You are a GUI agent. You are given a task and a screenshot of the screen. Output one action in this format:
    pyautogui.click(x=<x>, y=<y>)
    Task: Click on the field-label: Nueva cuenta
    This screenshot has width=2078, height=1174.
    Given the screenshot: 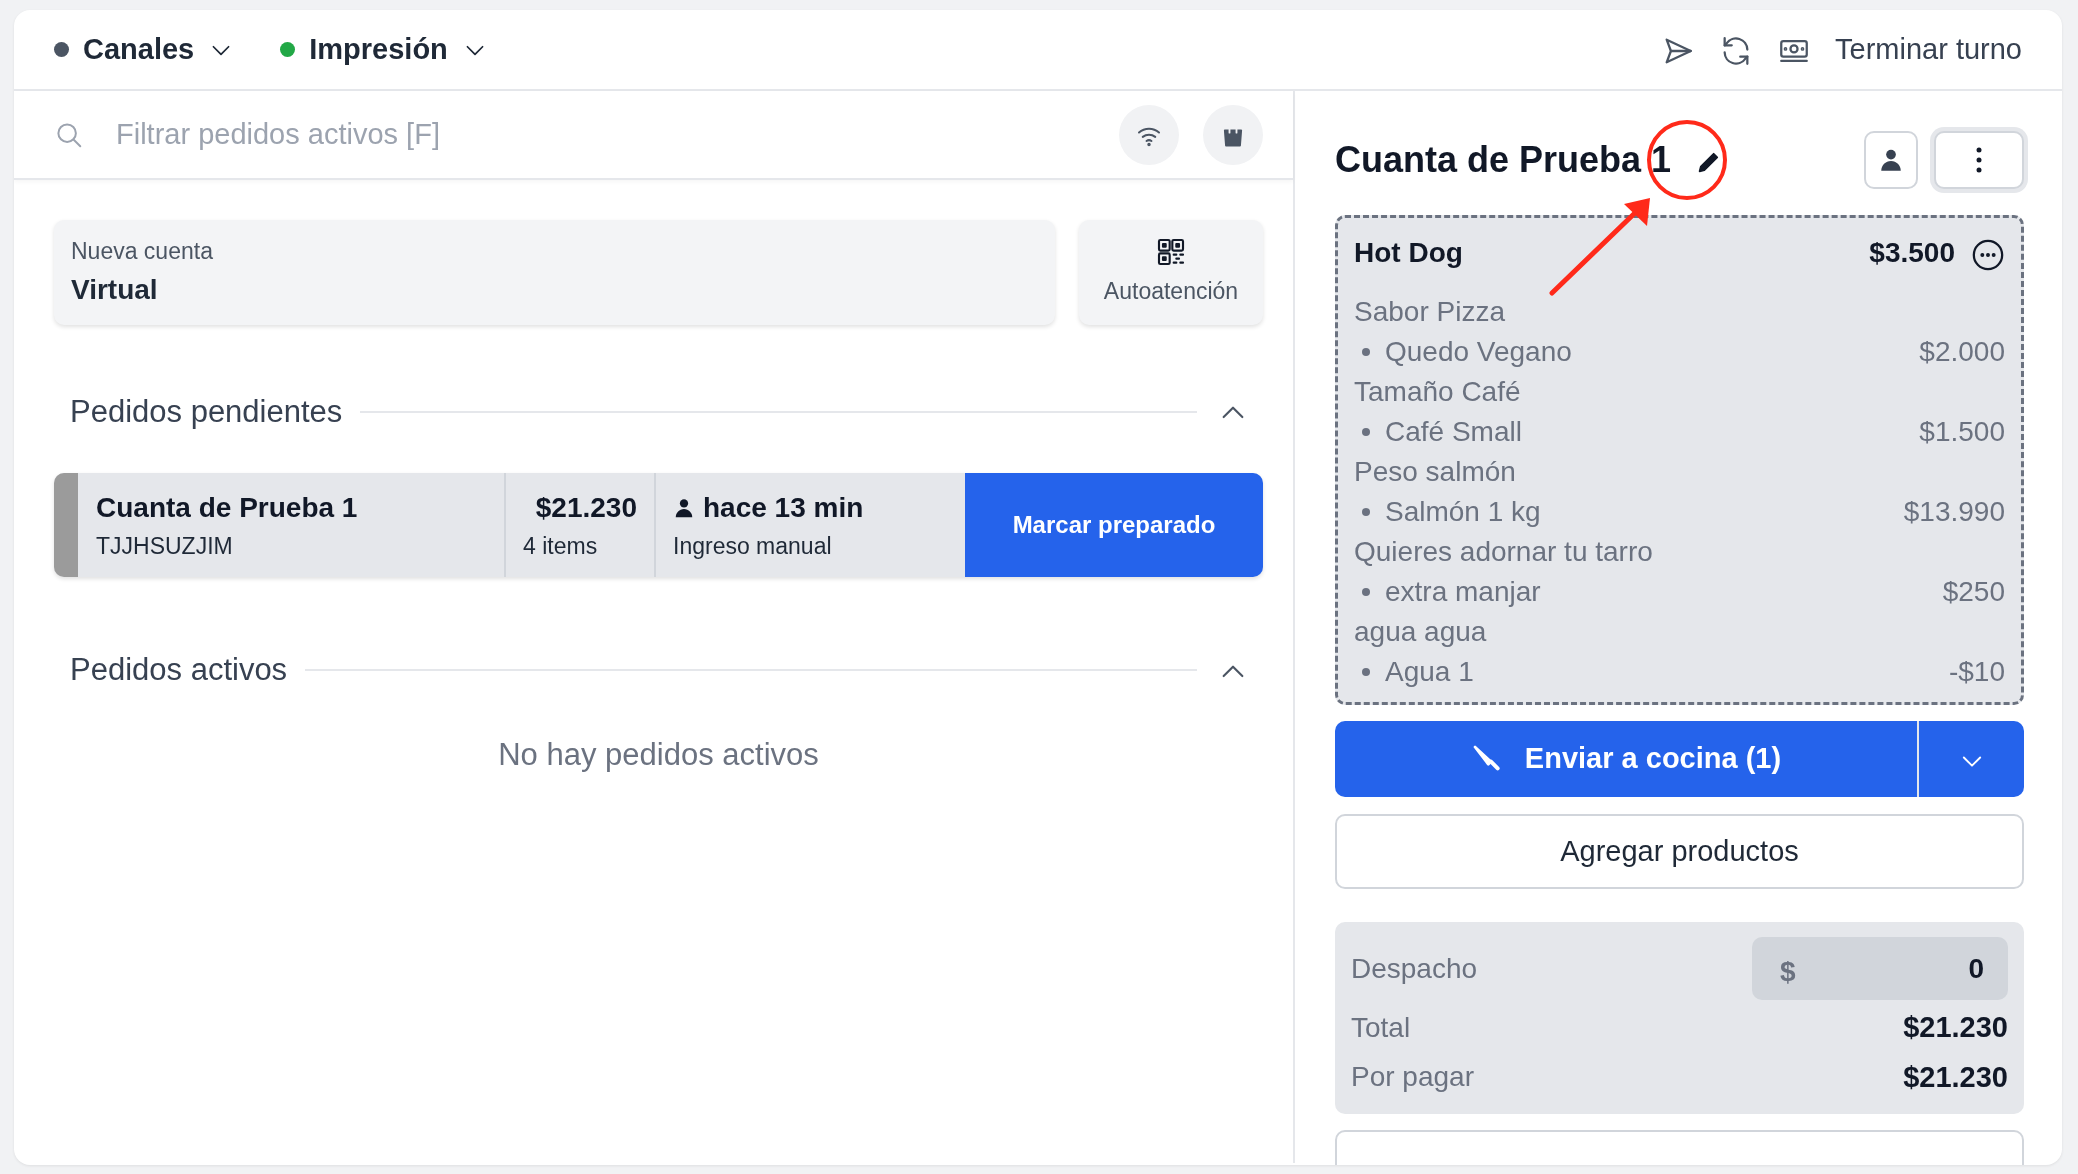 What is the action you would take?
    pyautogui.click(x=142, y=251)
    